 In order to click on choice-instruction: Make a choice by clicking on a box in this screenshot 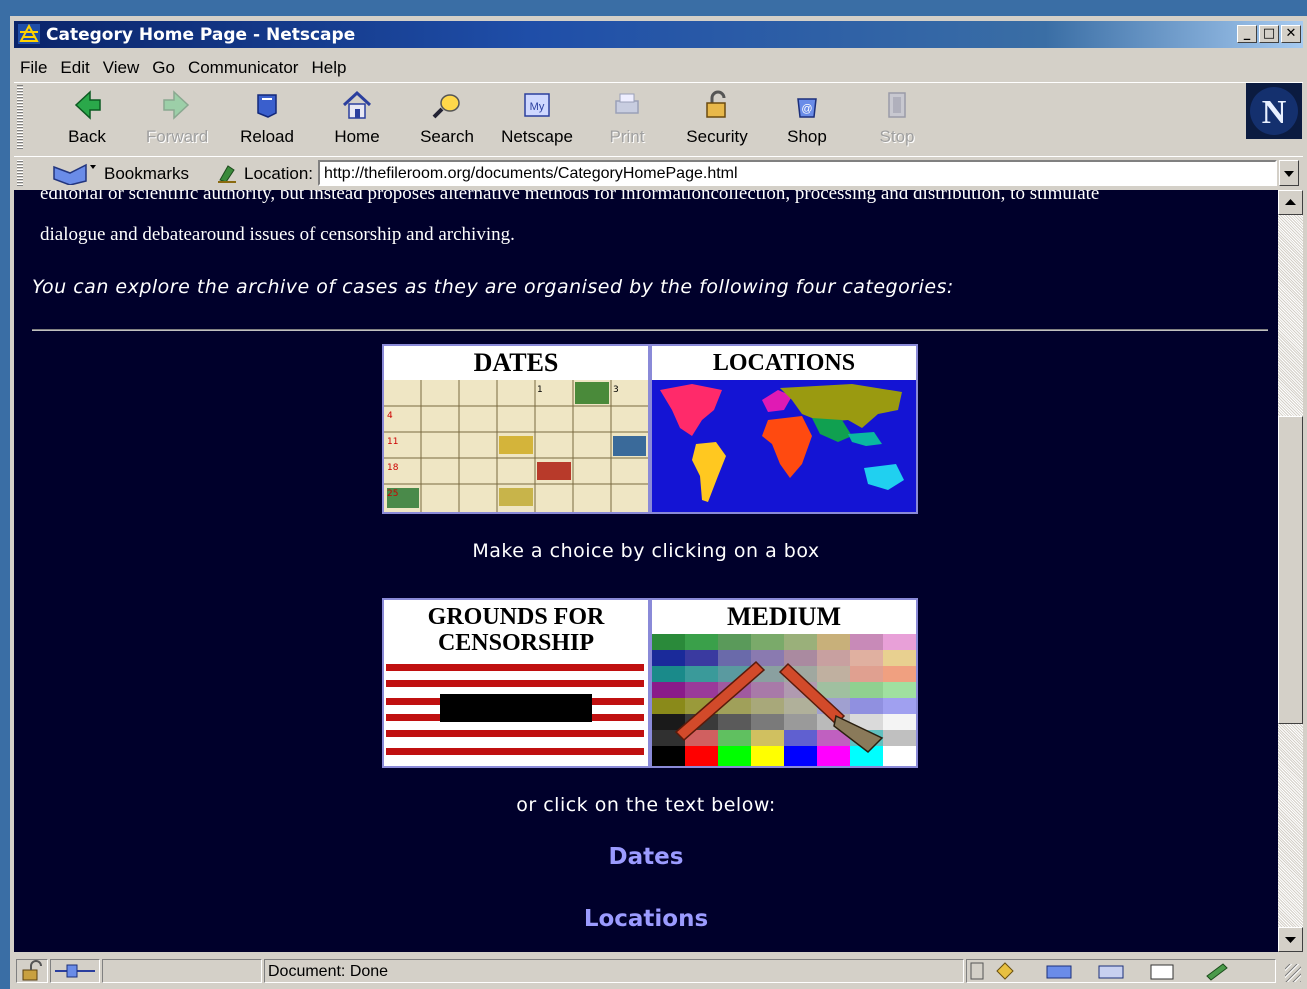, I will do `click(646, 551)`.